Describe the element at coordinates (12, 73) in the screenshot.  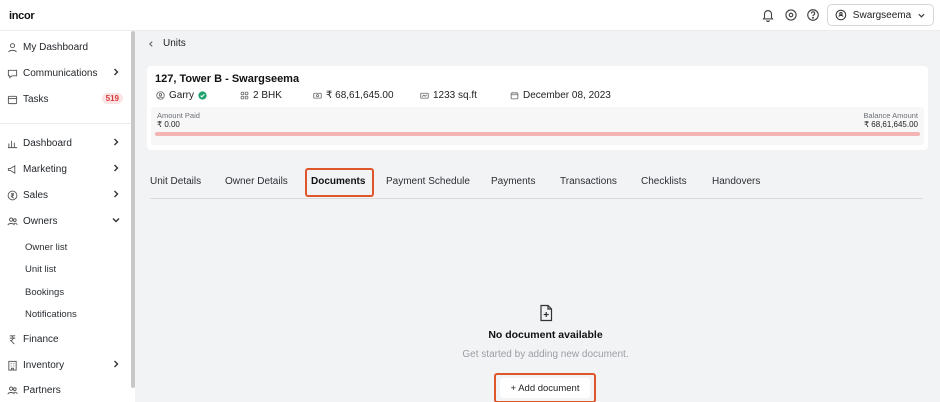
I see `chat-icon` at that location.